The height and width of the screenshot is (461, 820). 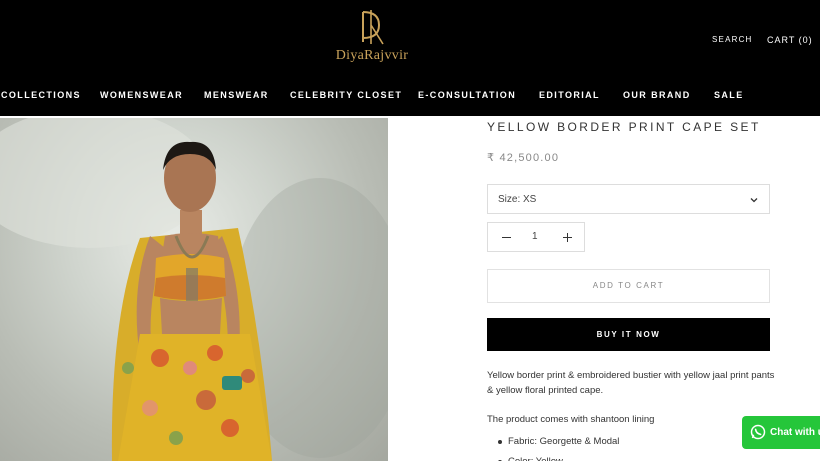 What do you see at coordinates (236, 95) in the screenshot?
I see `nav-item-menswear: MENSWEAR` at bounding box center [236, 95].